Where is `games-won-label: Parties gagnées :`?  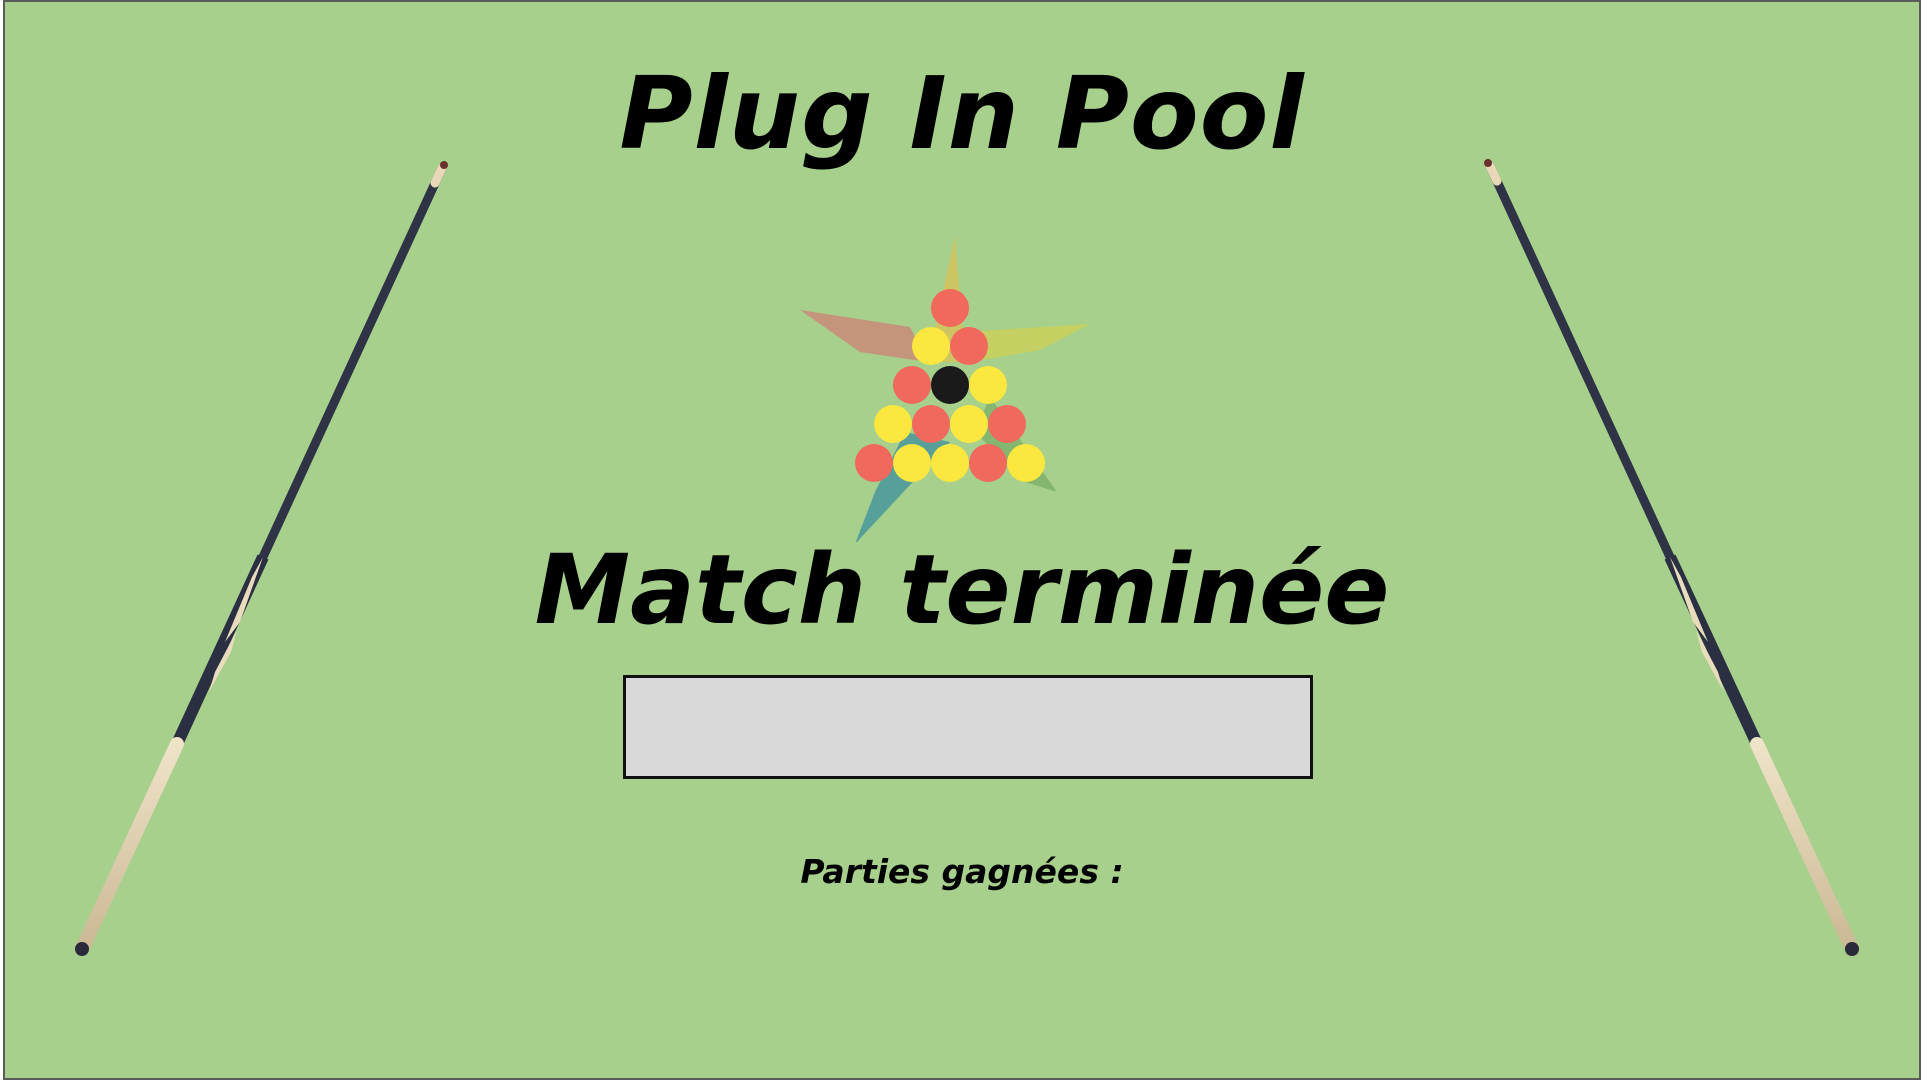
games-won-label: Parties gagnées : is located at coordinates (962, 871).